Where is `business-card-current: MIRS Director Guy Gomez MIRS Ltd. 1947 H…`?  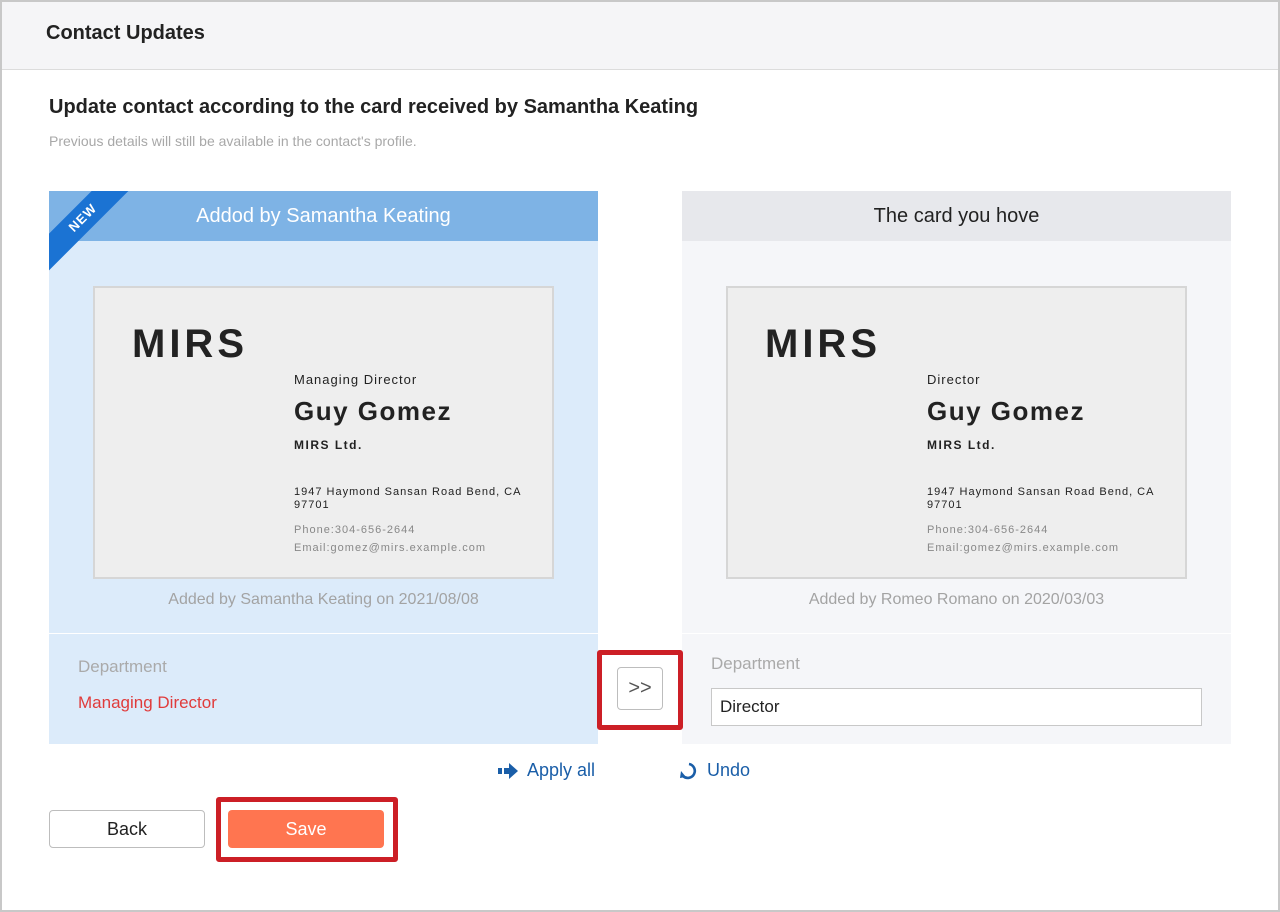 business-card-current: MIRS Director Guy Gomez MIRS Ltd. 1947 H… is located at coordinates (956, 432).